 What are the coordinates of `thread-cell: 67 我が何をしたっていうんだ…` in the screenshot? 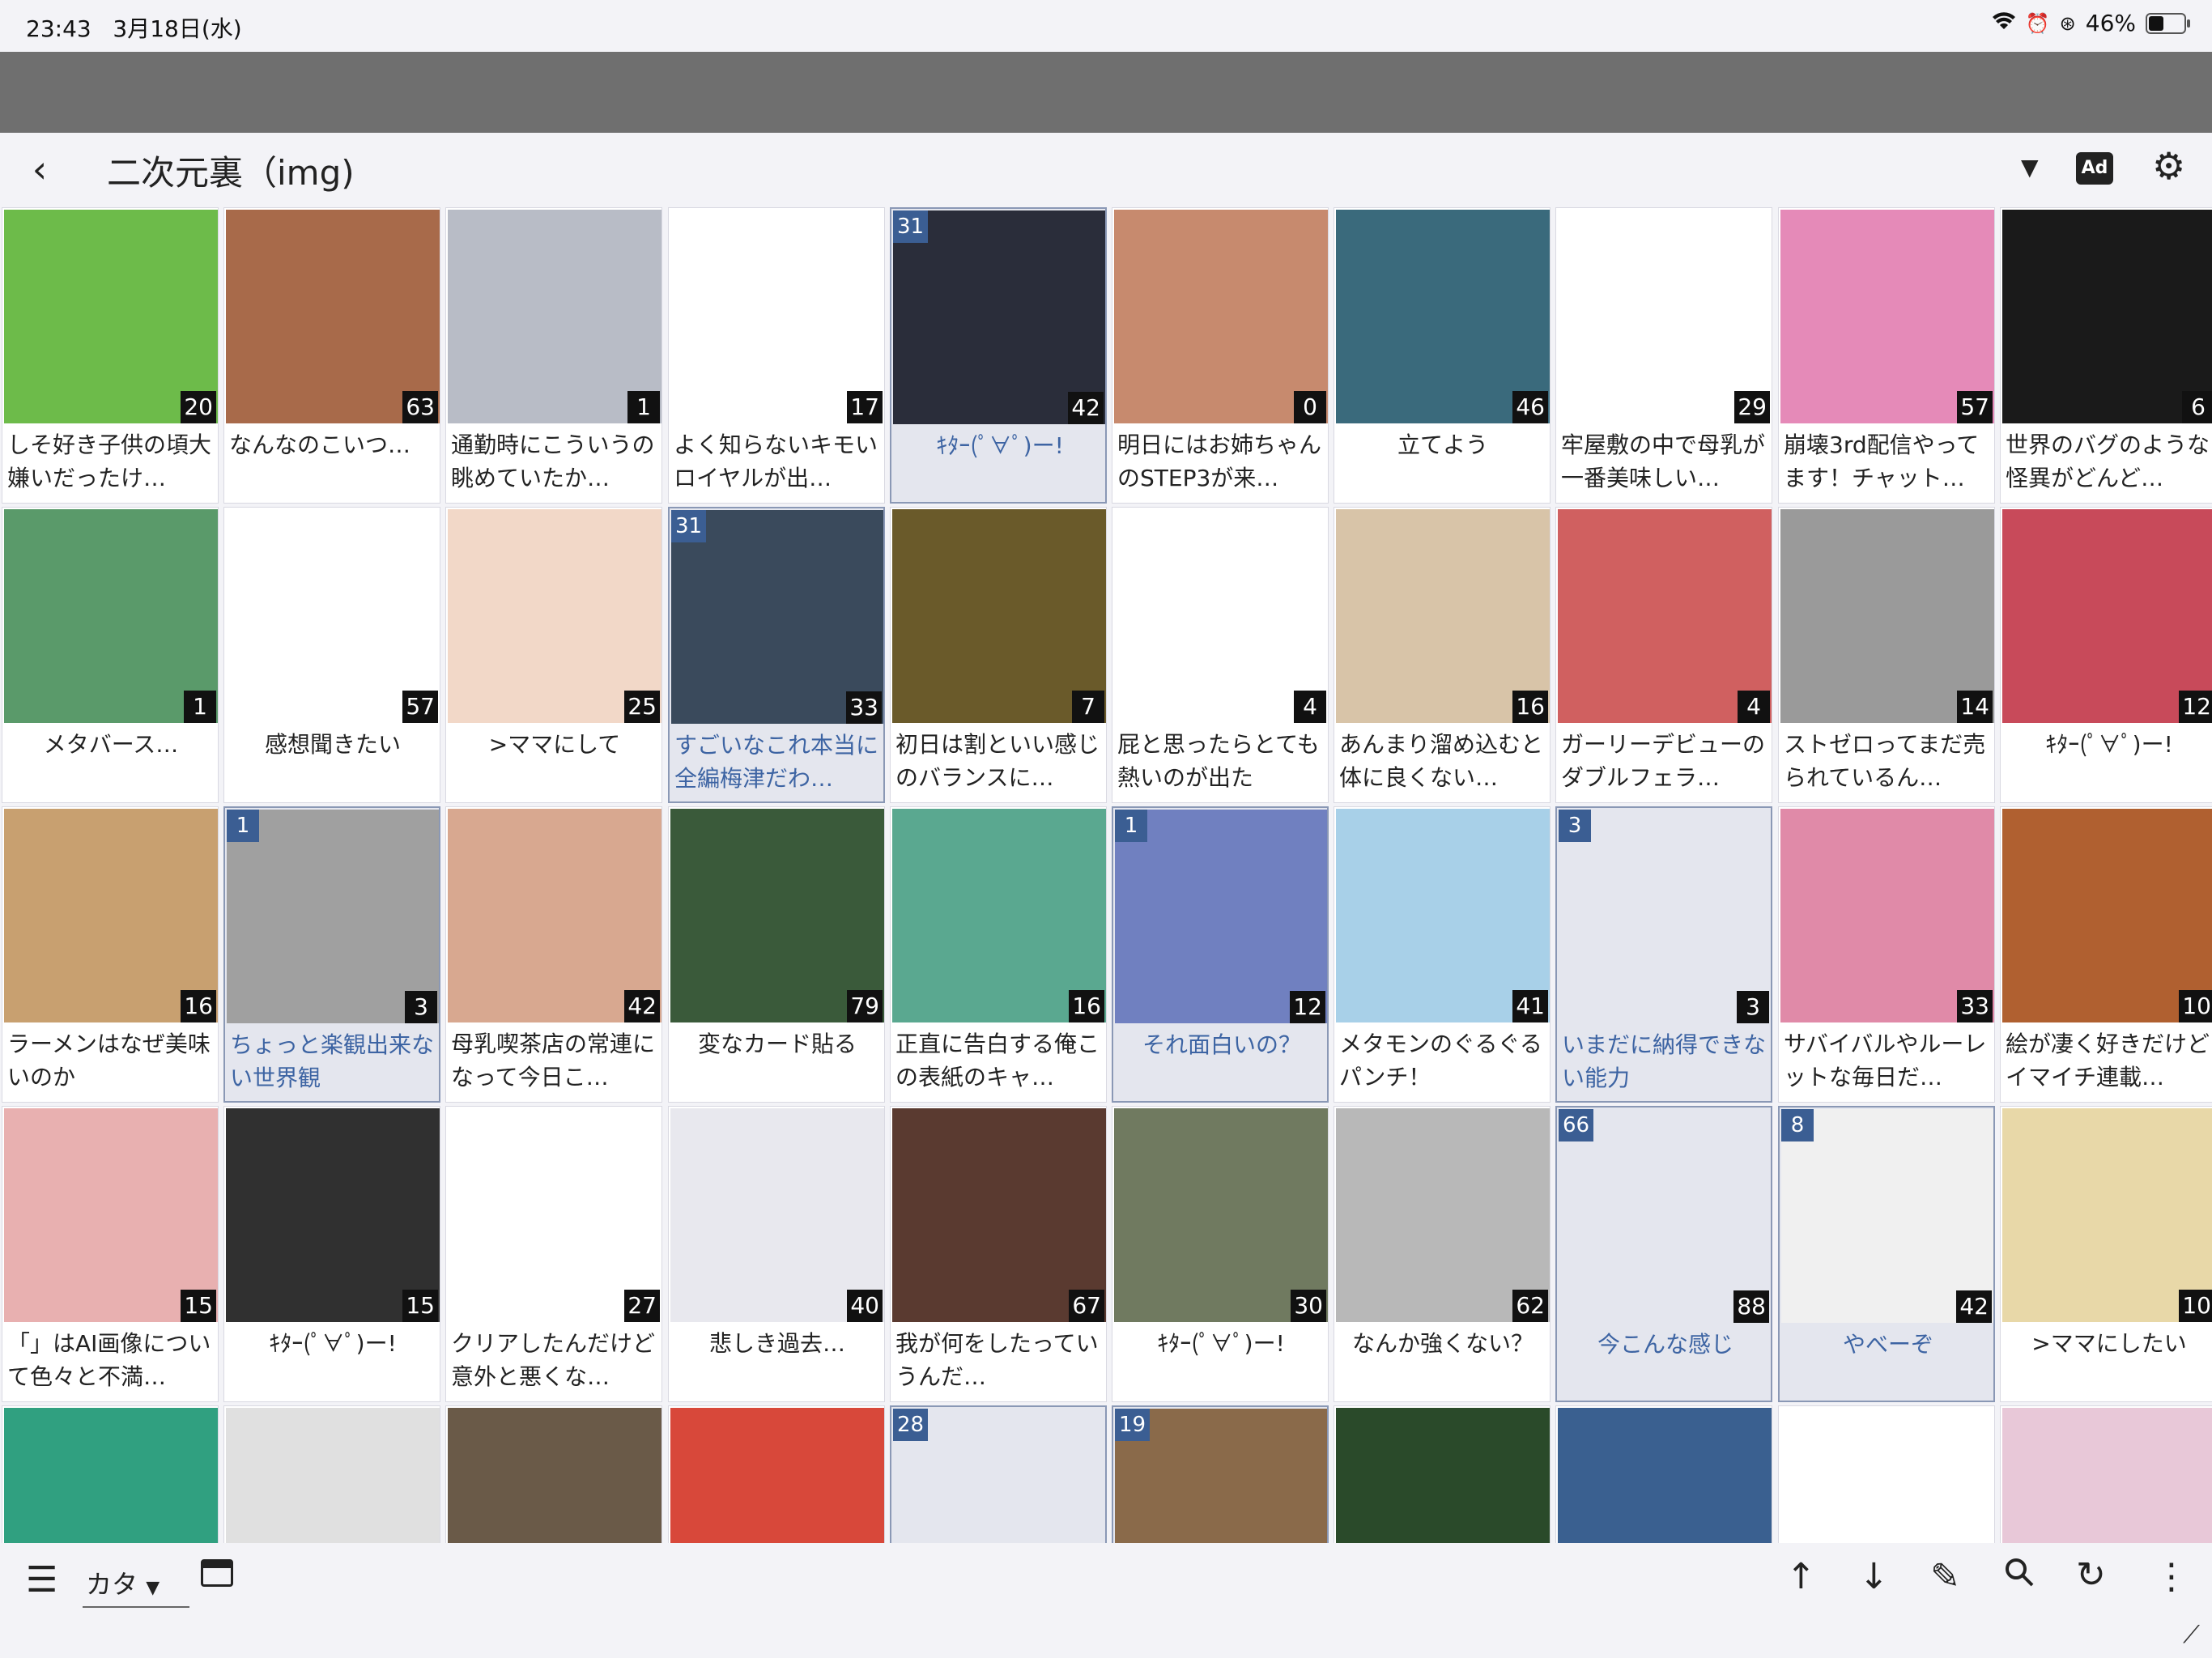 It's located at (999, 1254).